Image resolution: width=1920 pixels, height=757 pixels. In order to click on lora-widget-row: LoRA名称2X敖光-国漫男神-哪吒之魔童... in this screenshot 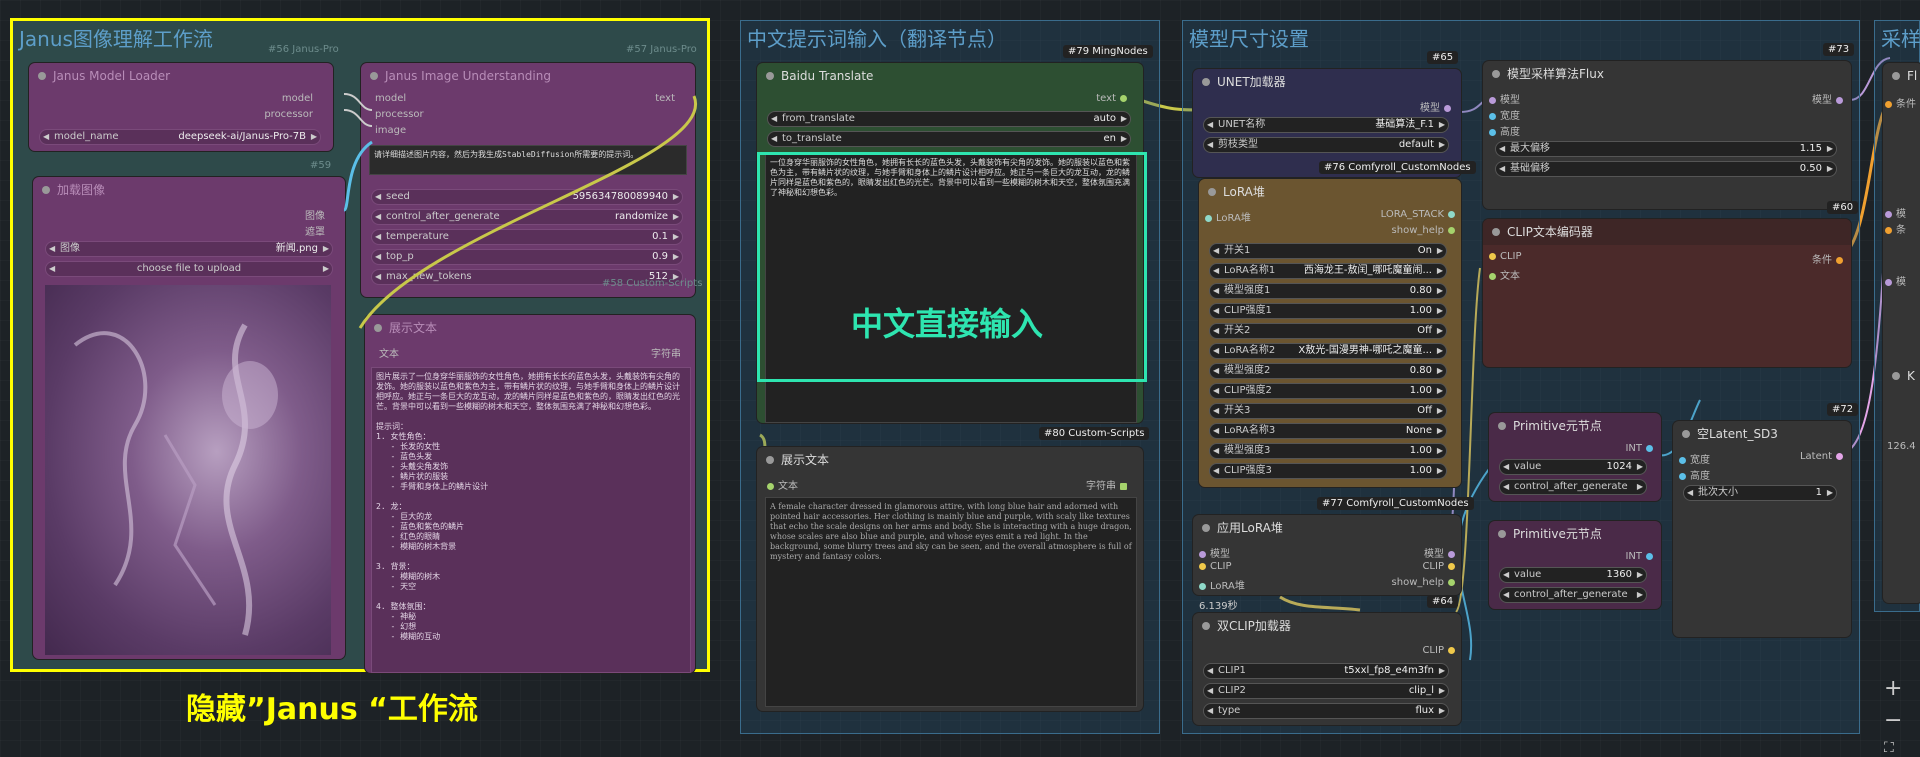, I will do `click(1328, 351)`.